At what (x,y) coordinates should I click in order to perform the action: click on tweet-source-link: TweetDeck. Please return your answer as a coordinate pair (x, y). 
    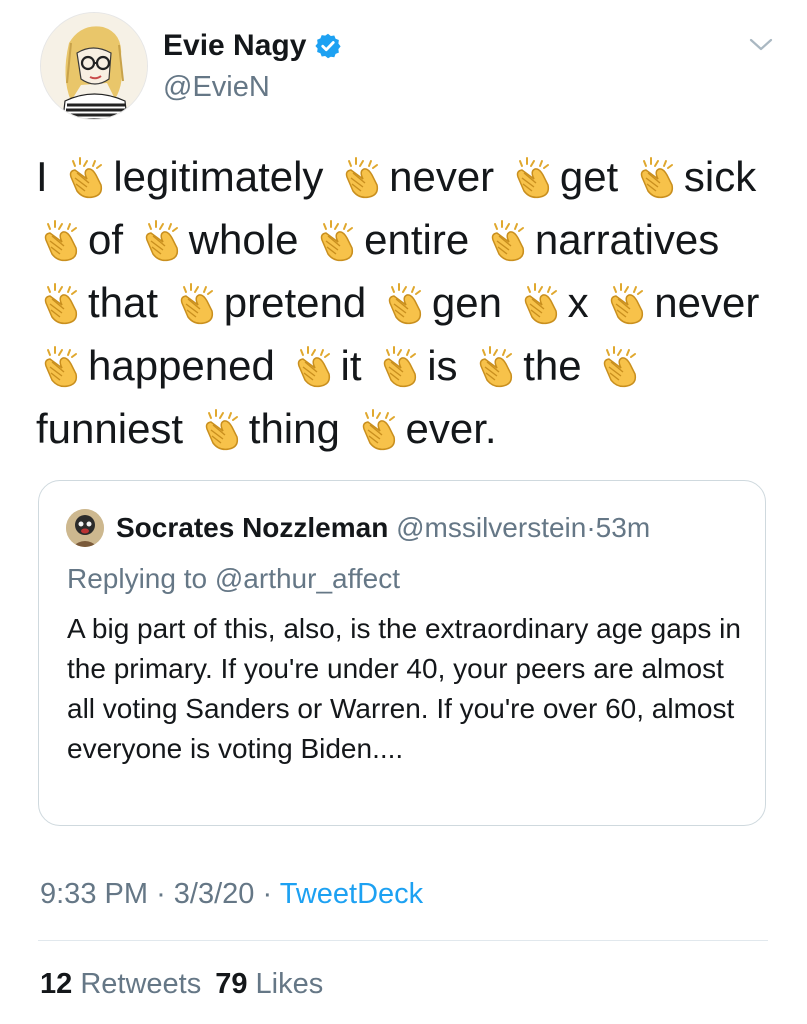
    Looking at the image, I should click on (351, 894).